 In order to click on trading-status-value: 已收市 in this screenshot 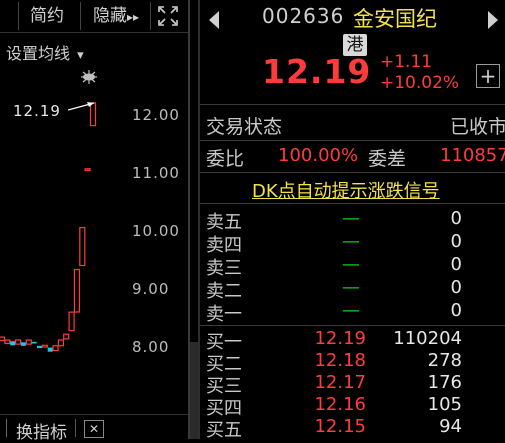, I will do `click(477, 127)`.